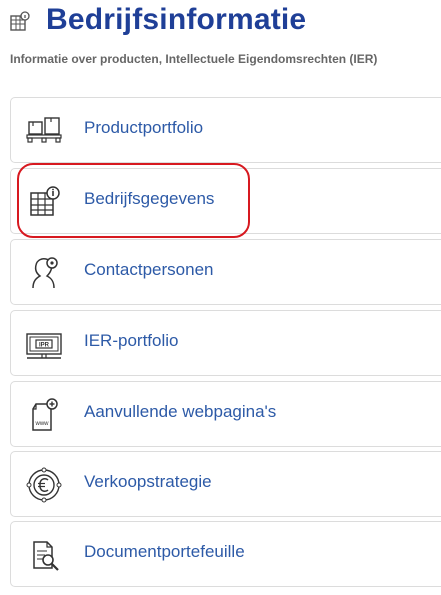 Image resolution: width=441 pixels, height=595 pixels. What do you see at coordinates (176, 19) in the screenshot?
I see `page-title: Bedrijfsinformatie` at bounding box center [176, 19].